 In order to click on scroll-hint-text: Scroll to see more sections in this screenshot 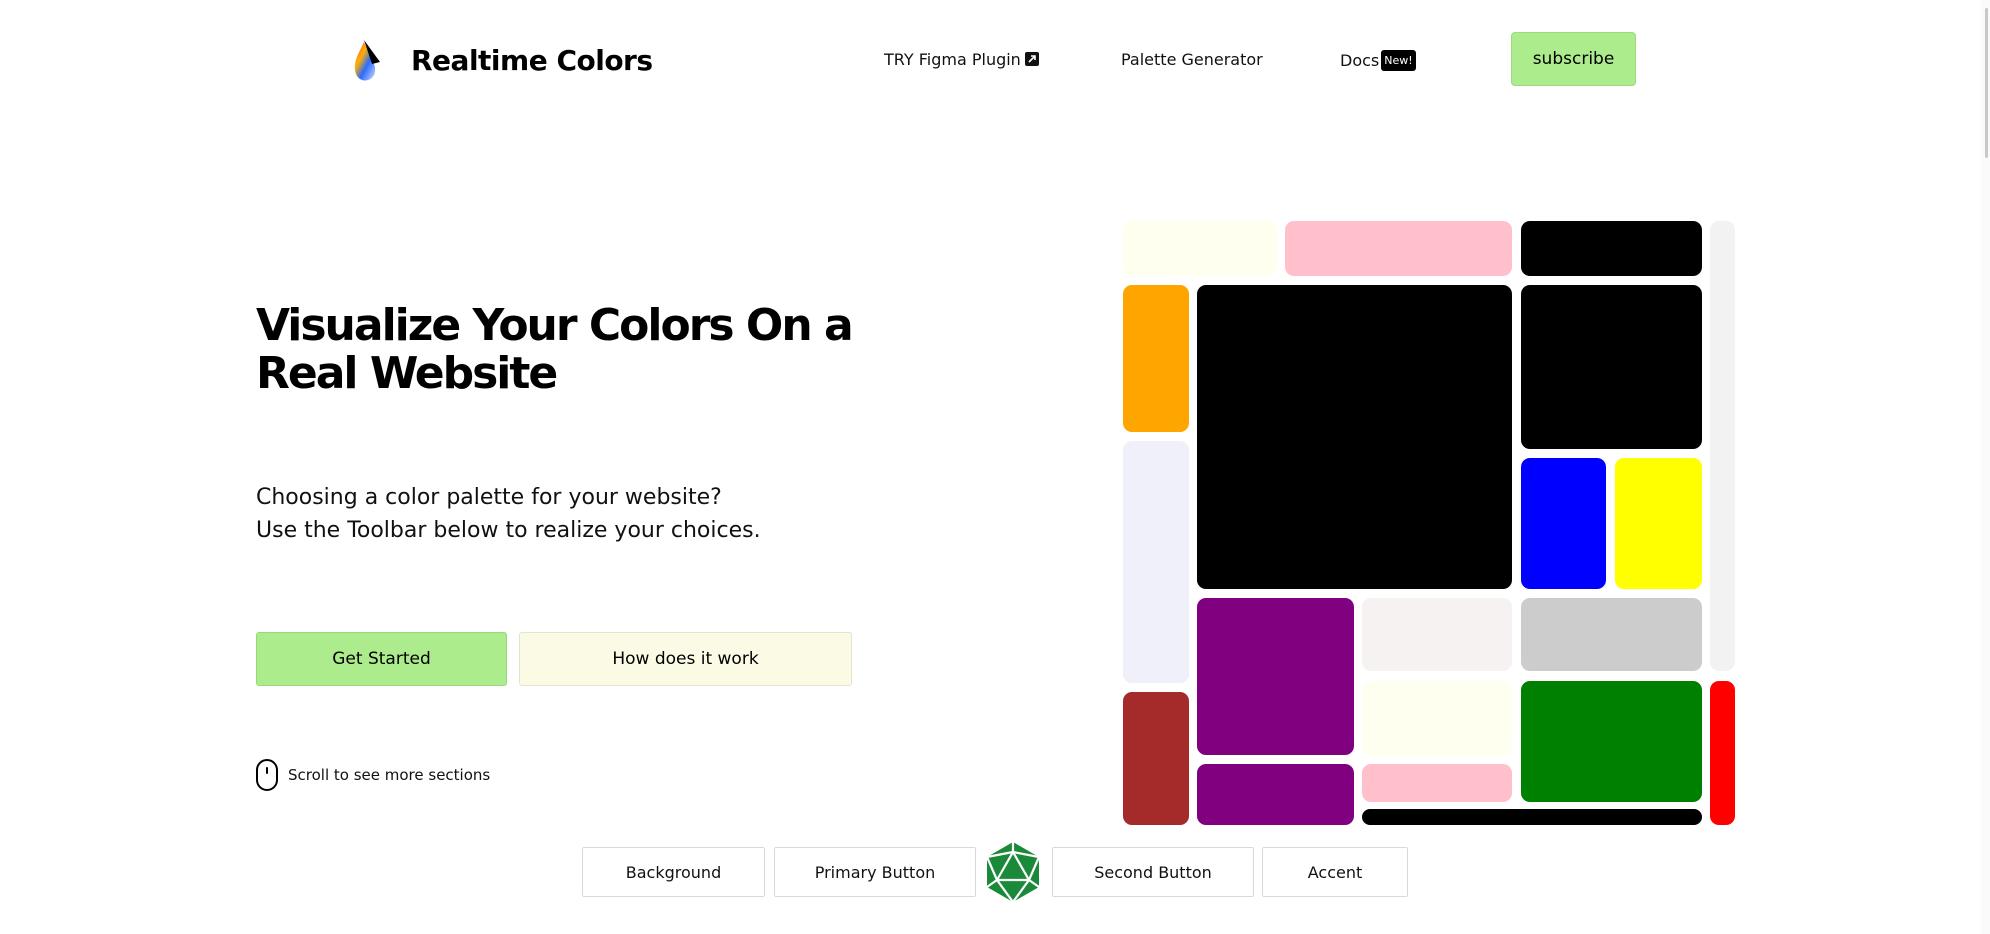, I will do `click(389, 775)`.